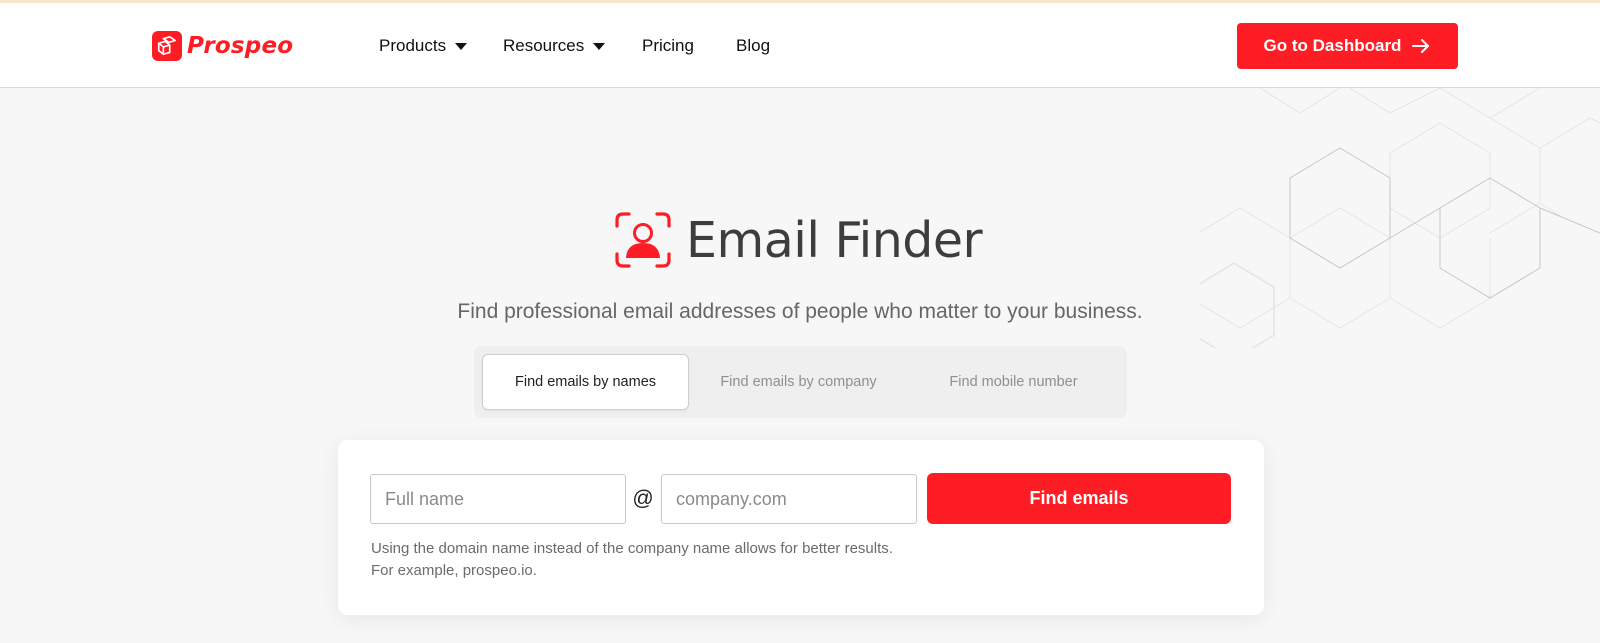 This screenshot has width=1600, height=643. I want to click on nav-products: Products, so click(423, 46).